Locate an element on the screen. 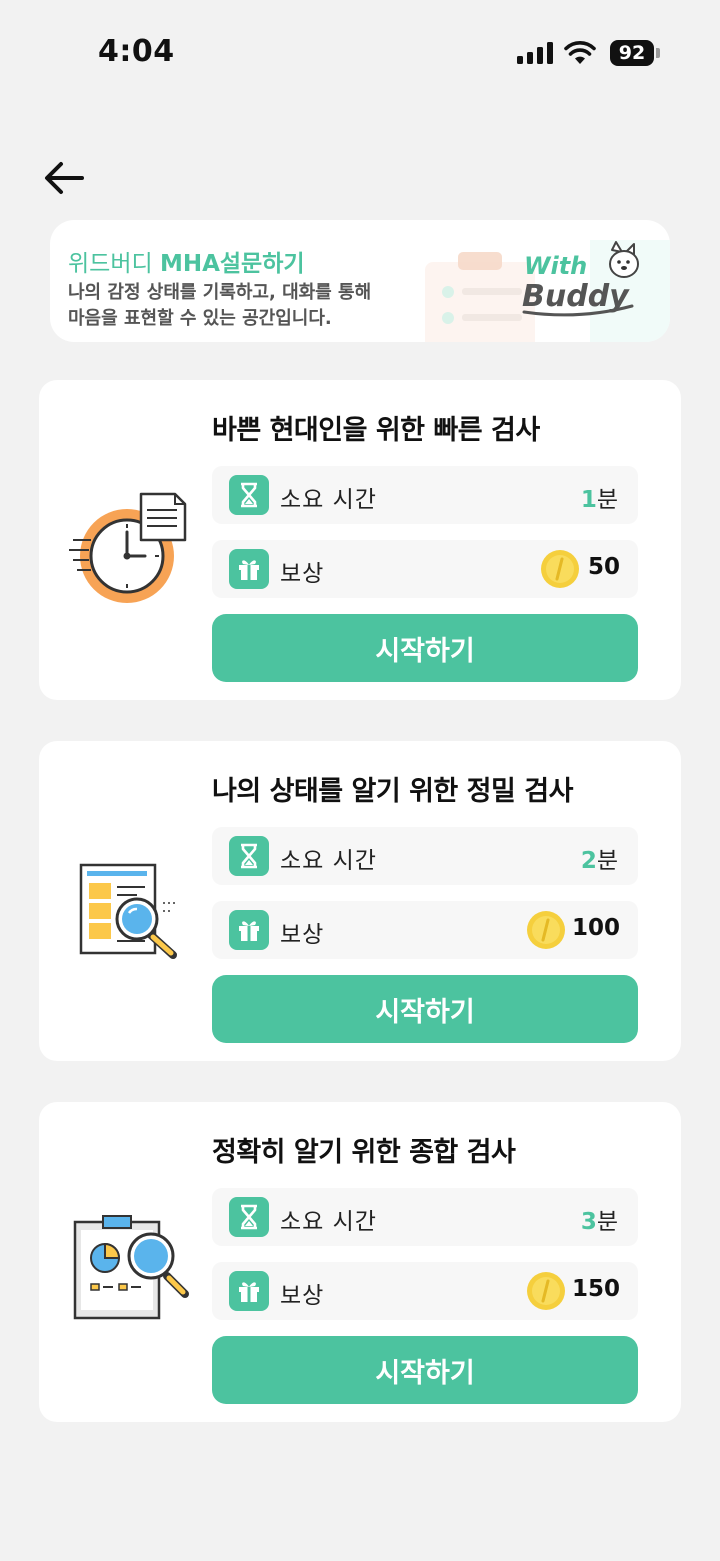  with-buddy-logo: With Buddy is located at coordinates (580, 279).